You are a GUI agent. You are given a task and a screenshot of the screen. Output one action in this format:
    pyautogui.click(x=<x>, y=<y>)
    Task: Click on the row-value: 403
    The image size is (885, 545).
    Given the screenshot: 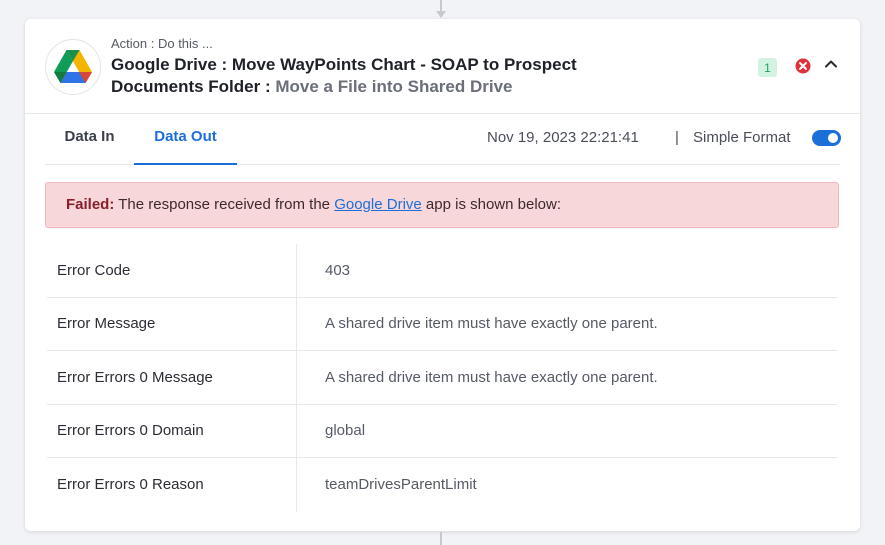 What is the action you would take?
    pyautogui.click(x=338, y=270)
    